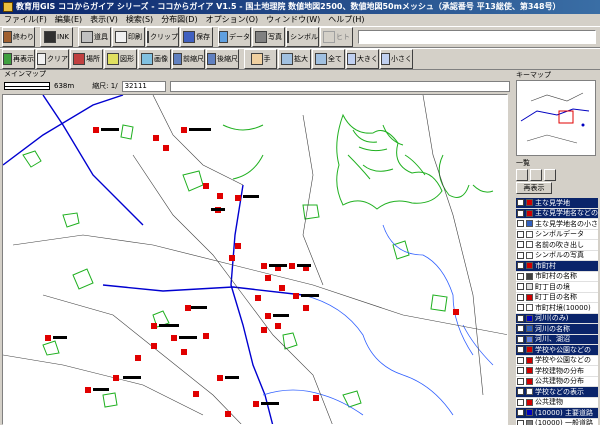 This screenshot has height=425, width=600. Describe the element at coordinates (68, 20) in the screenshot. I see `menu-edit: 編集(E)` at that location.